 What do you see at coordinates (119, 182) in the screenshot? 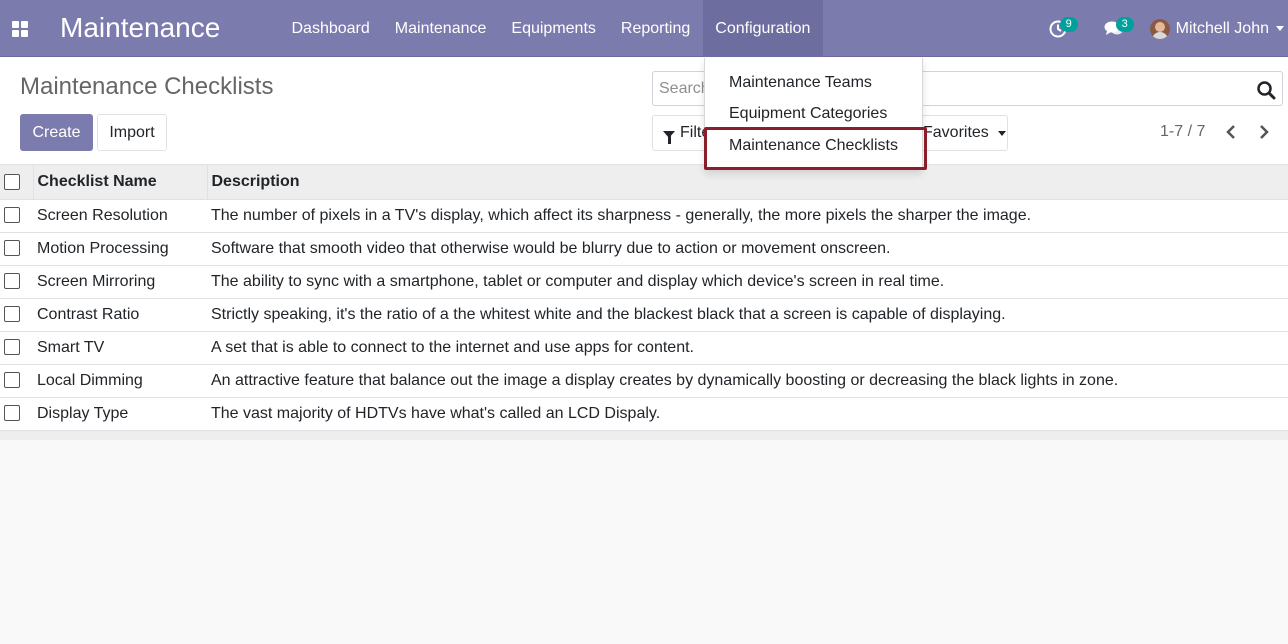
I see `column-header-checklist-name: Checklist Name` at bounding box center [119, 182].